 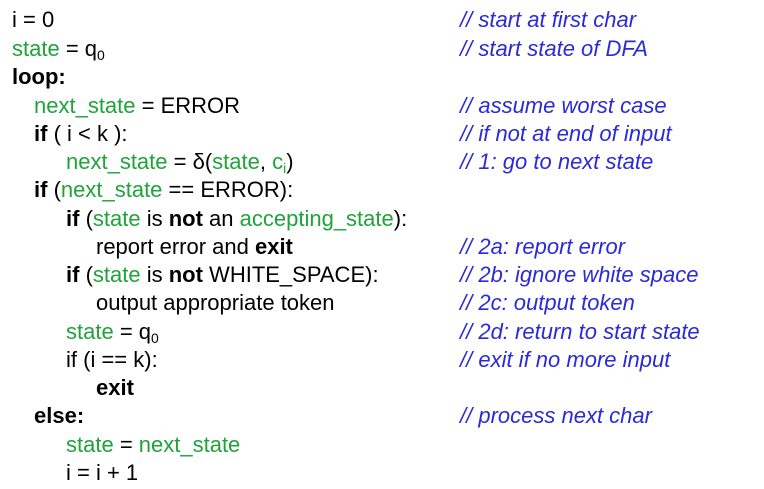 What do you see at coordinates (290, 161) in the screenshot?
I see `close-paren: )` at bounding box center [290, 161].